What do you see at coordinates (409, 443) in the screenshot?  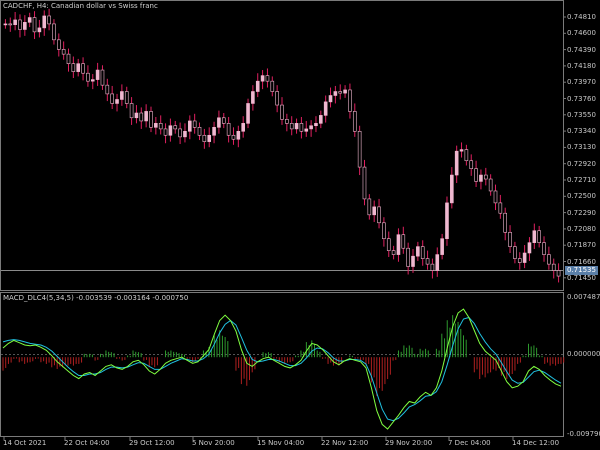 I see `time-tick-label: 29 Nov 20:00` at bounding box center [409, 443].